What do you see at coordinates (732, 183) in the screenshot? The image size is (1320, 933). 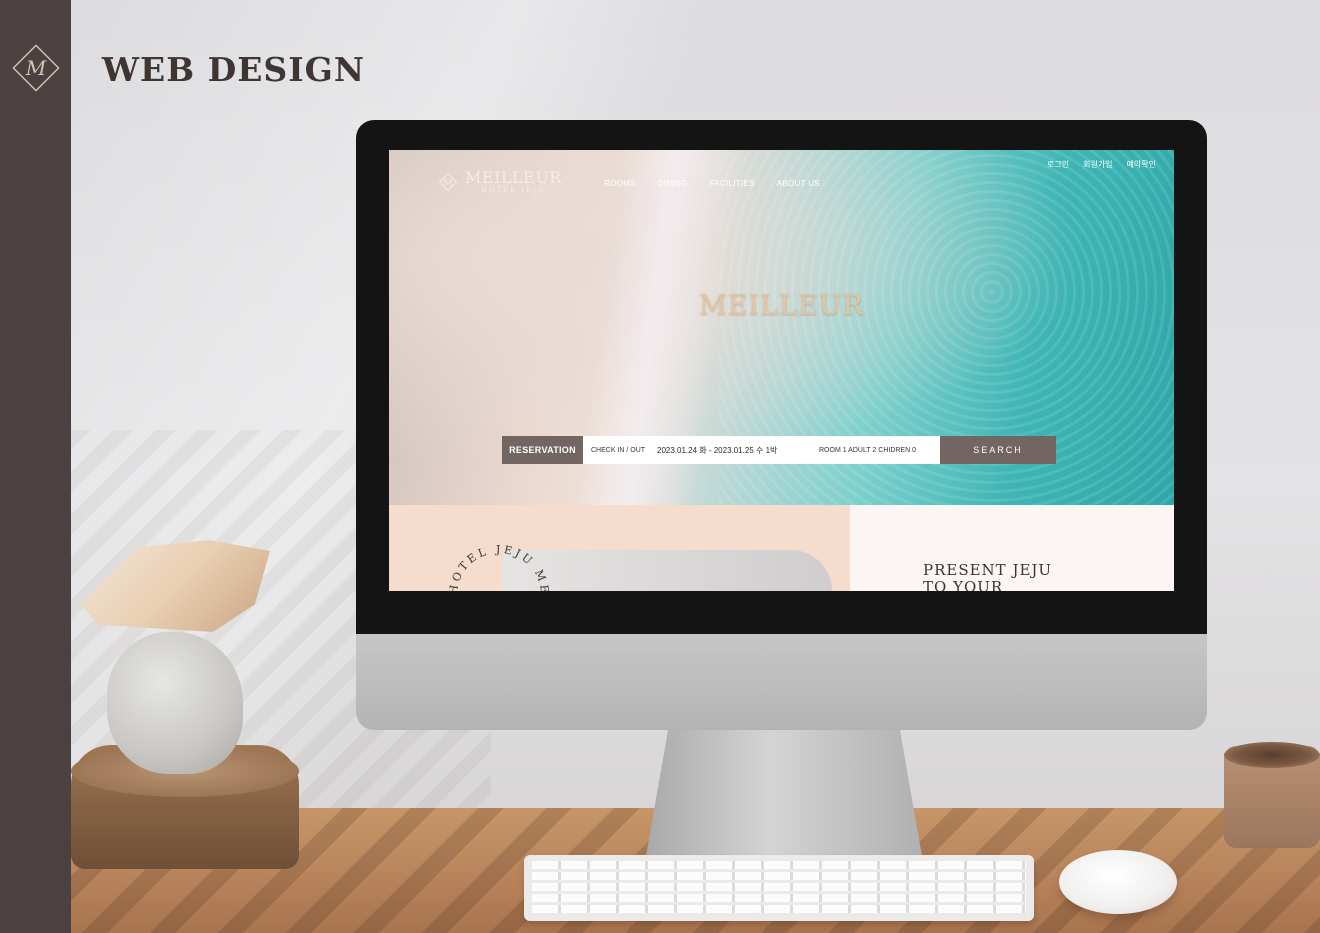 I see `nav-item-facilities: FACILITIES` at bounding box center [732, 183].